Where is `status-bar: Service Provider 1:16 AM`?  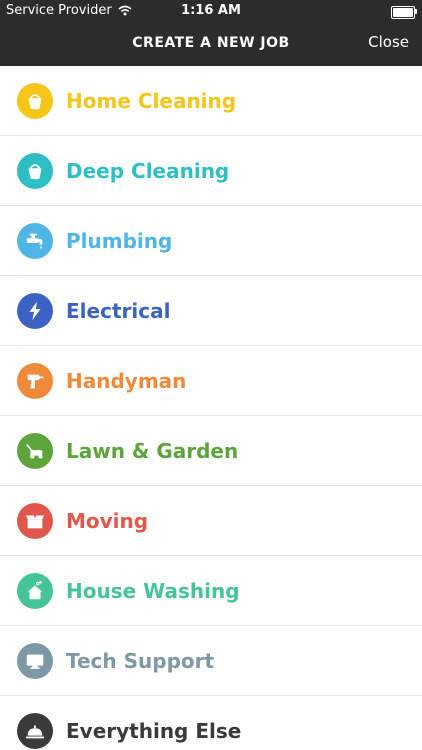
status-bar: Service Provider 1:16 AM is located at coordinates (211, 11).